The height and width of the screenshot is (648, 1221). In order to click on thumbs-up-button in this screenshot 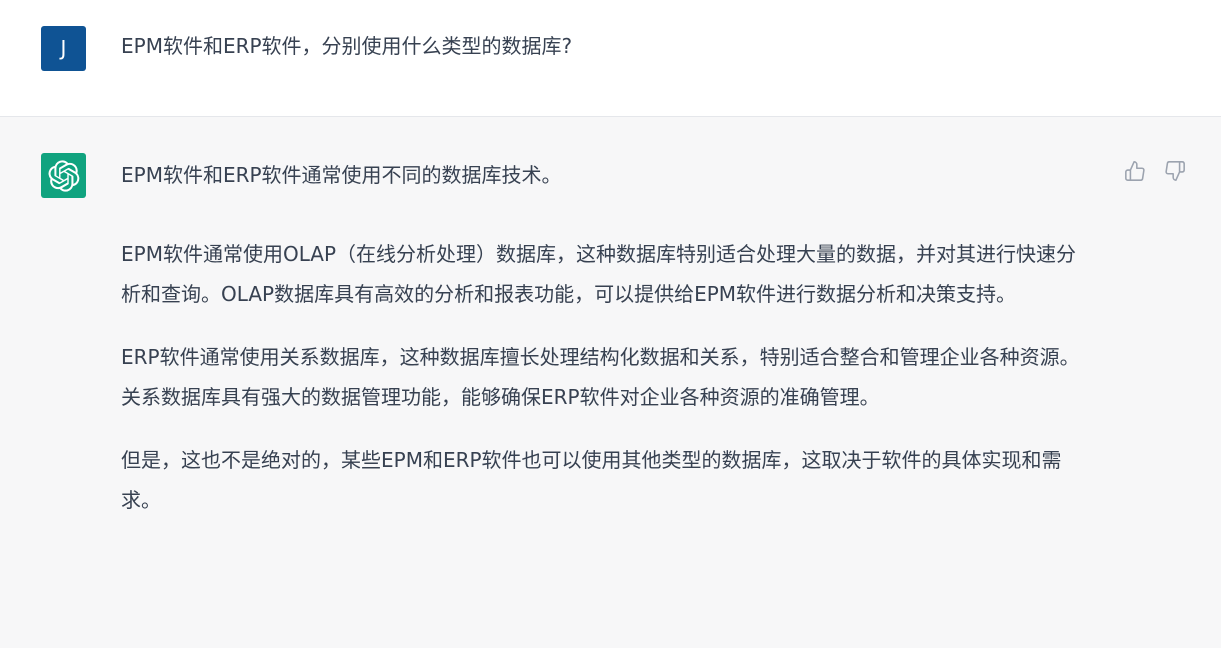, I will do `click(1135, 171)`.